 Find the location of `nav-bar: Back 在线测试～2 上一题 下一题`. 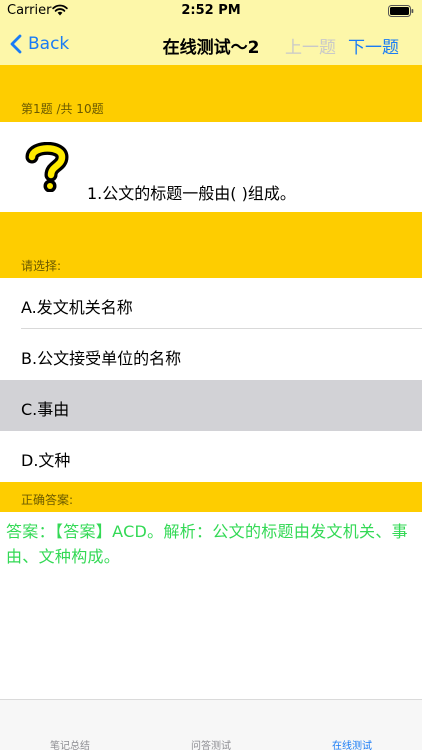

nav-bar: Back 在线测试～2 上一题 下一题 is located at coordinates (211, 43).